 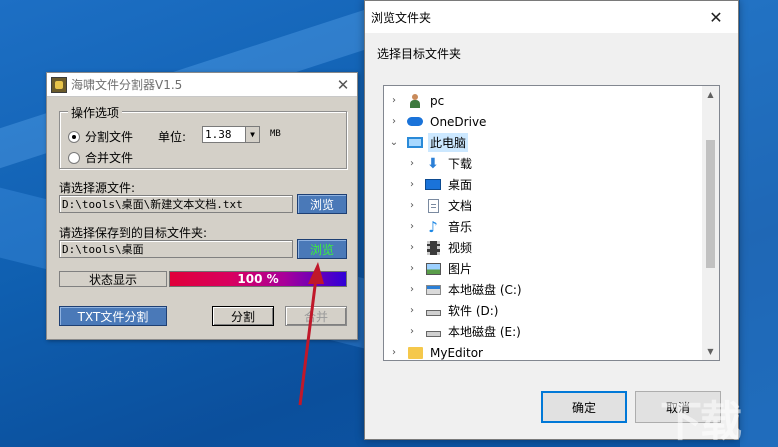 I want to click on unit-suffix: MB, so click(x=275, y=134).